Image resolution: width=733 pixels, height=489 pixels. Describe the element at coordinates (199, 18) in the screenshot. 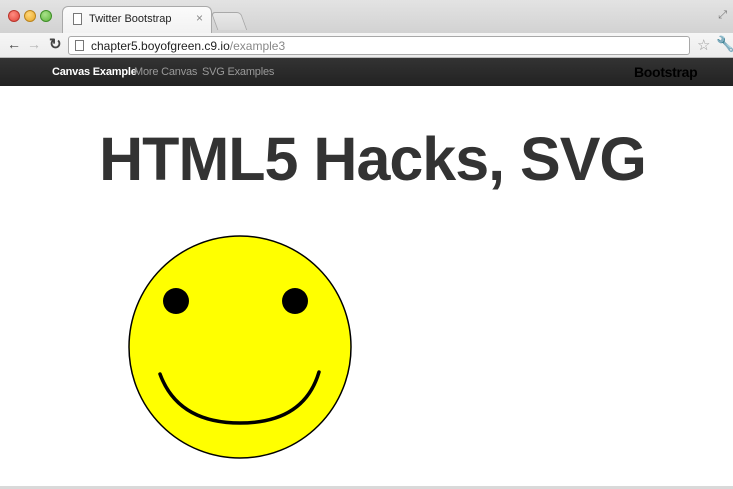

I see `close-icon: ×` at that location.